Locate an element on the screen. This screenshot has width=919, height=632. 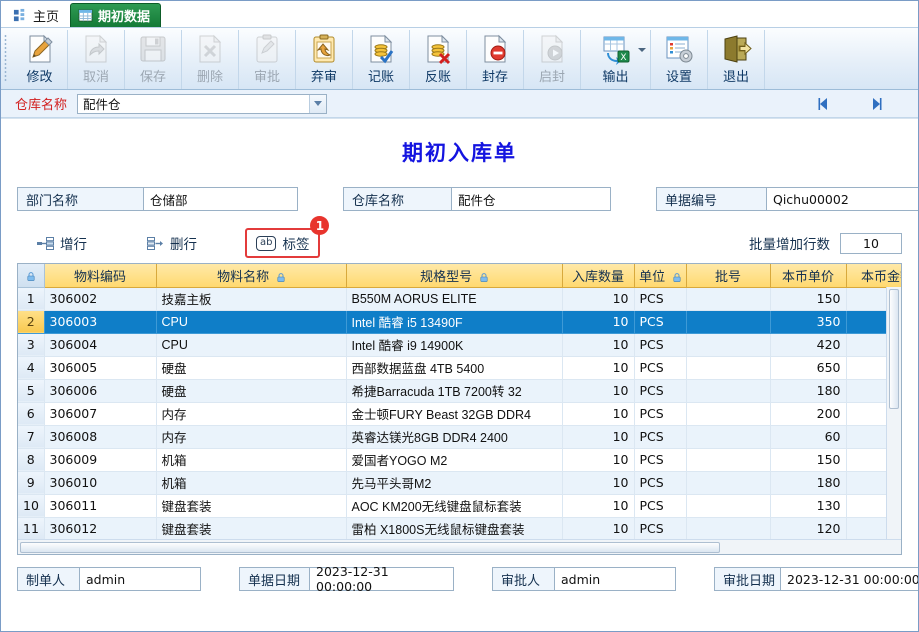
toolbar-button-exit: 退出 is located at coordinates (736, 59).